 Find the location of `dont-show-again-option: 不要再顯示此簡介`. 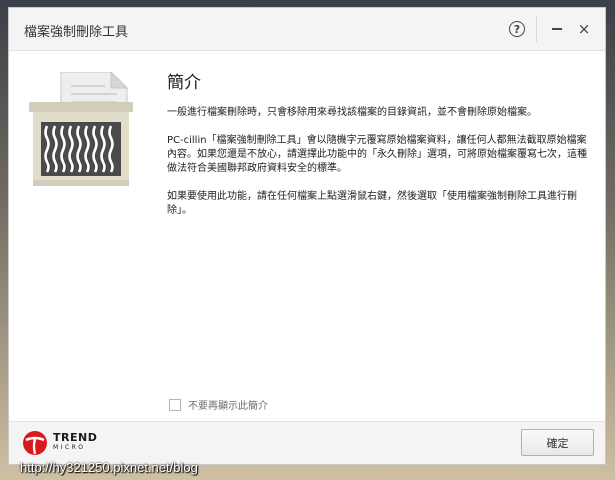

dont-show-again-option: 不要再顯示此簡介 is located at coordinates (218, 404).